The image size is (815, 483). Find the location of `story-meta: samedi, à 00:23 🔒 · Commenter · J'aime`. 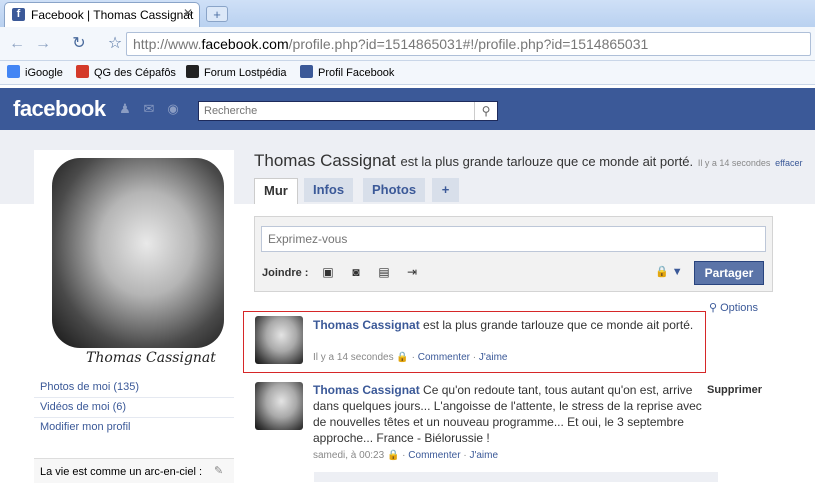

story-meta: samedi, à 00:23 🔒 · Commenter · J'aime is located at coordinates (406, 455).